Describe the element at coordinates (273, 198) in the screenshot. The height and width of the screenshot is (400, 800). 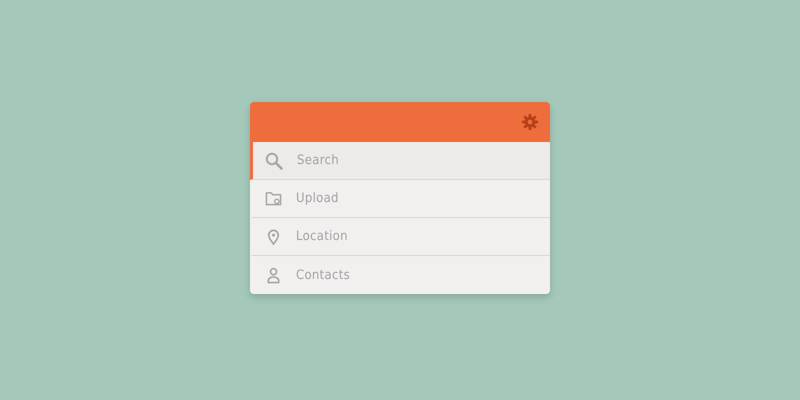
I see `folder-icon` at that location.